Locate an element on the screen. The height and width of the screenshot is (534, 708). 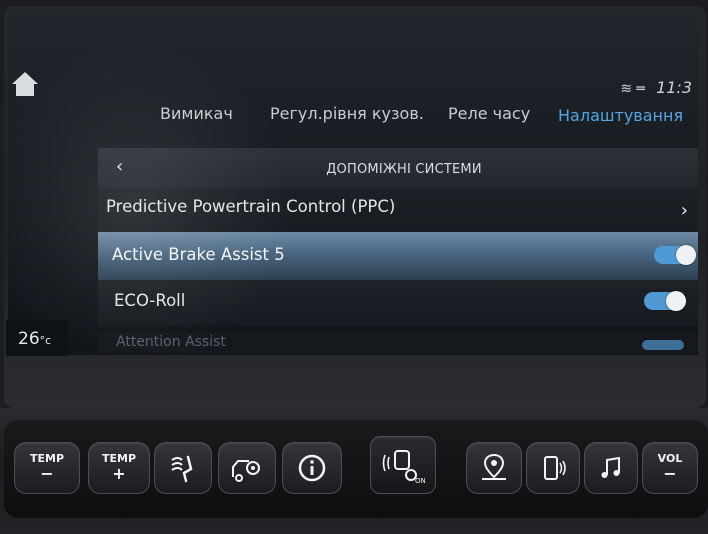
list-item-eco-roll: ECO-Roll is located at coordinates (398, 303).